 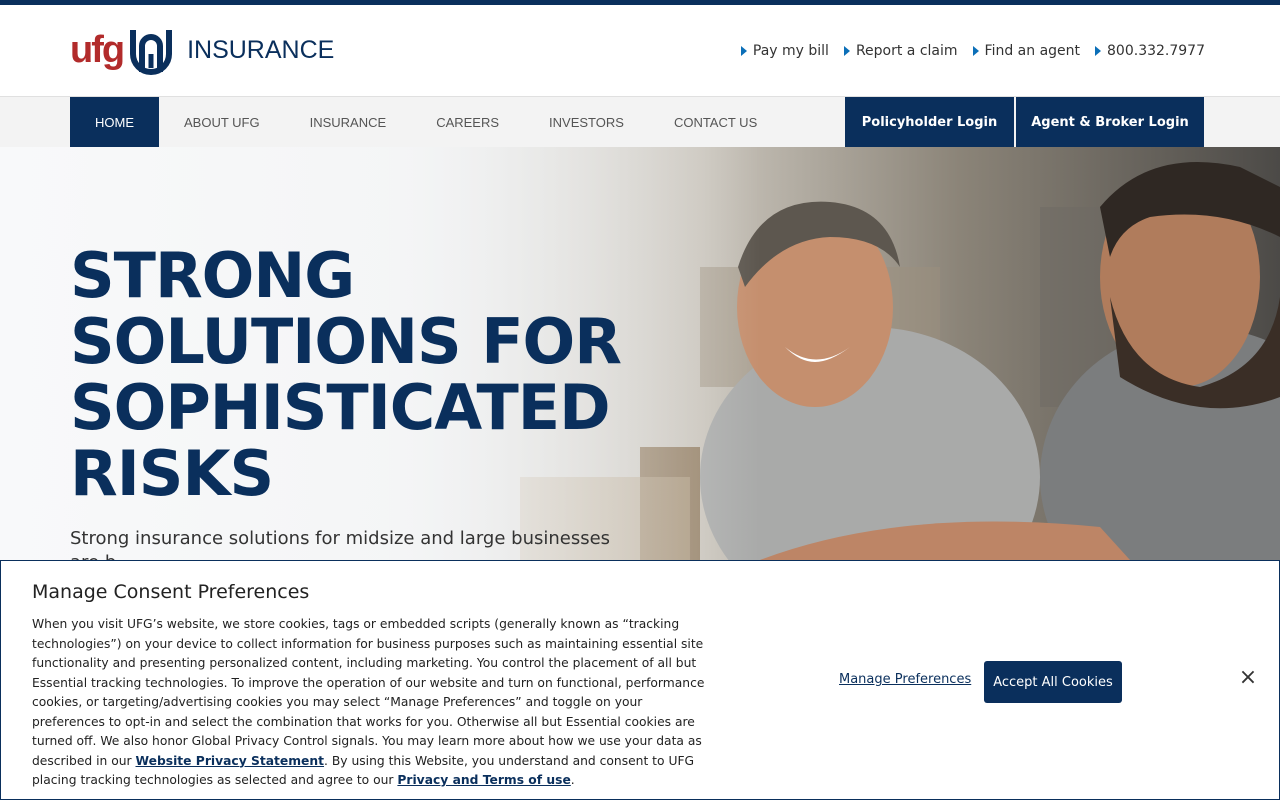 What do you see at coordinates (97, 50) in the screenshot?
I see `logo-ufg-text: ufg` at bounding box center [97, 50].